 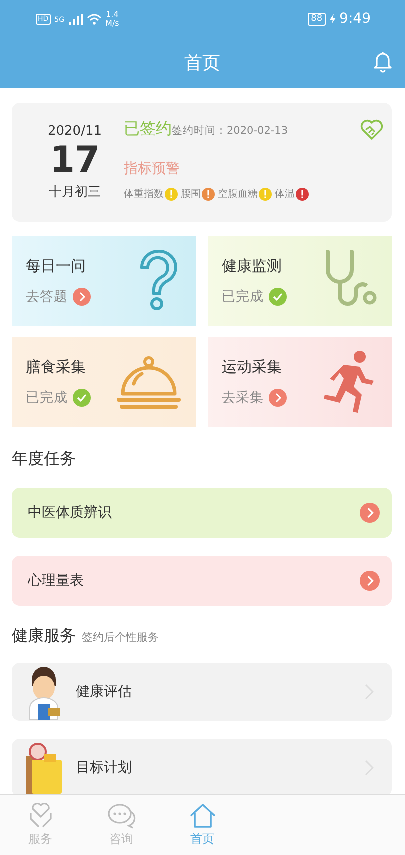 I want to click on service-label: 健康评估, so click(x=104, y=692).